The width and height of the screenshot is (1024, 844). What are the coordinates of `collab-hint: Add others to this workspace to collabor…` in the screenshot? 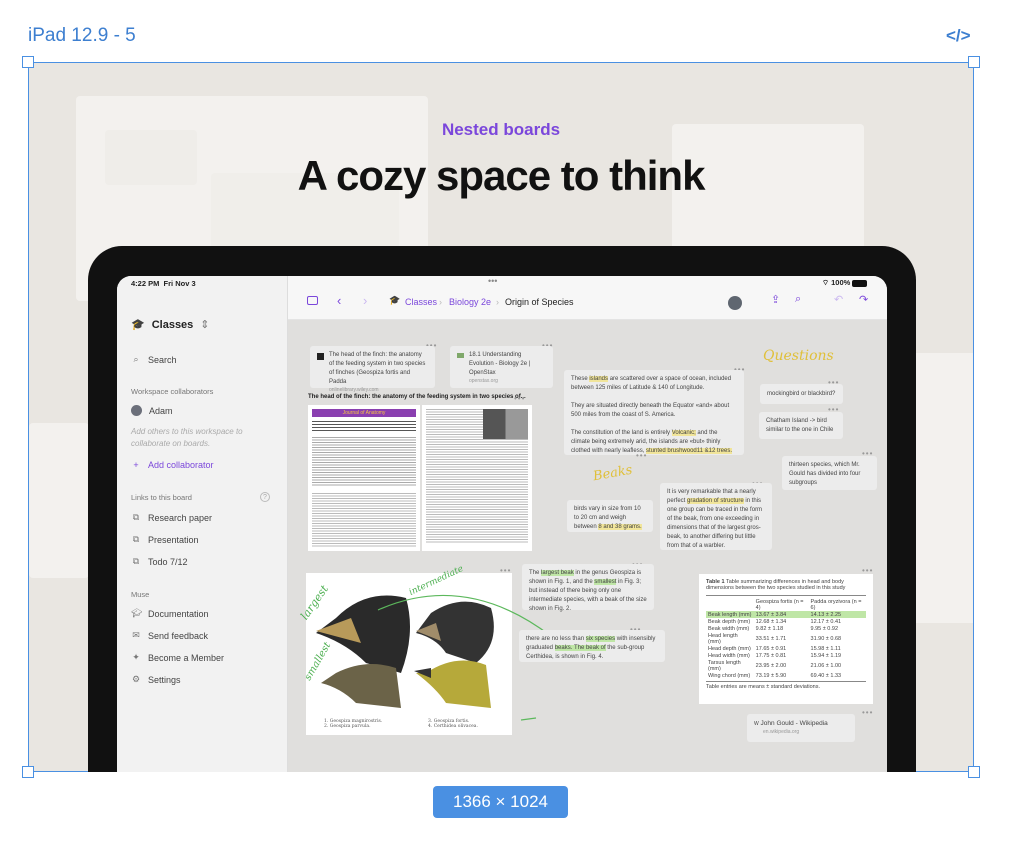 It's located at (187, 437).